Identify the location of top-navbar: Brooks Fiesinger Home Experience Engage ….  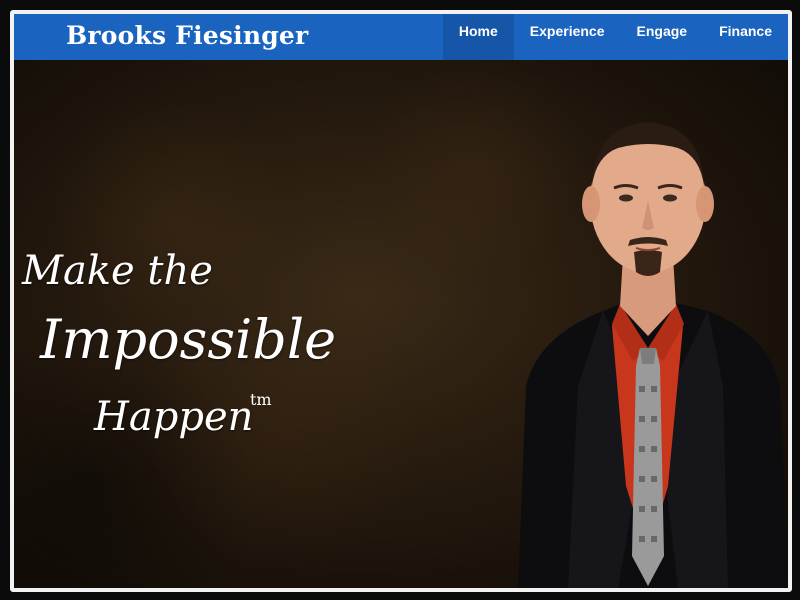
(401, 37).